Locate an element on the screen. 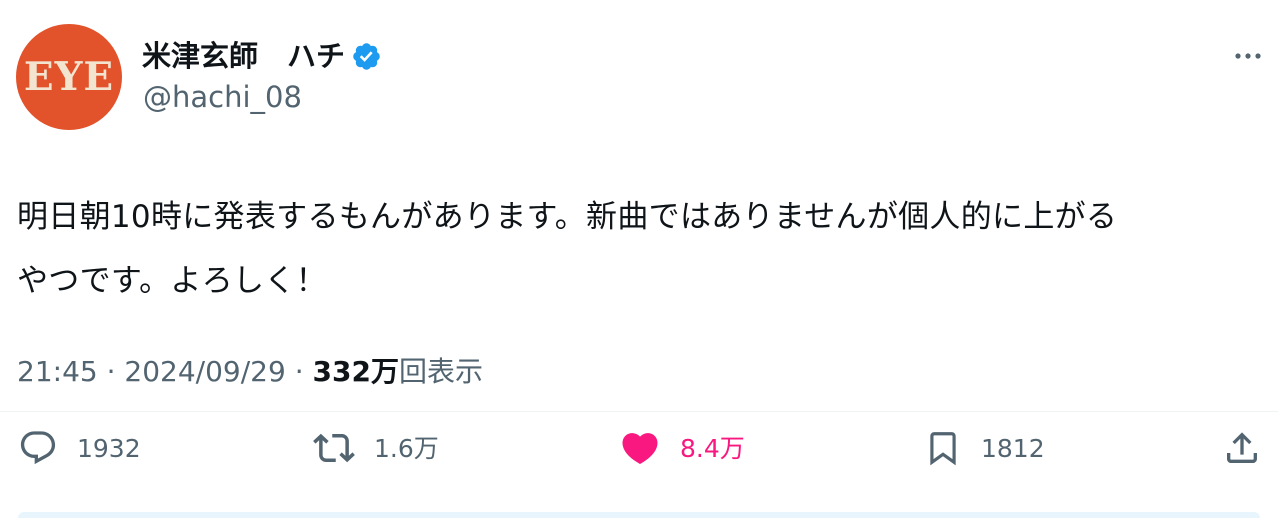 The image size is (1278, 518). bookmark-icon is located at coordinates (943, 448).